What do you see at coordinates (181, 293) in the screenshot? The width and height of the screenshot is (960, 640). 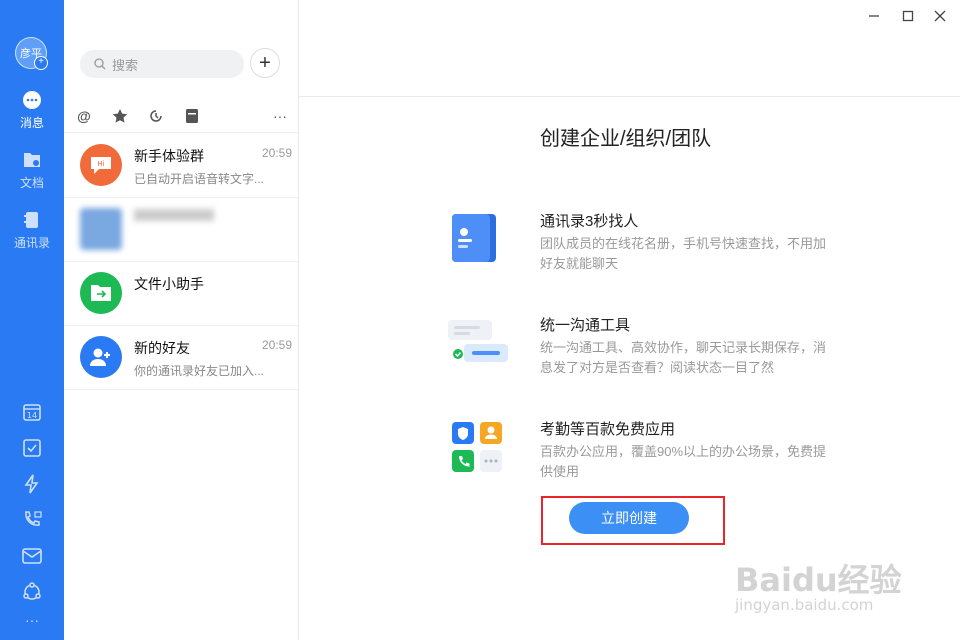 I see `chat-item: 文件小助手` at bounding box center [181, 293].